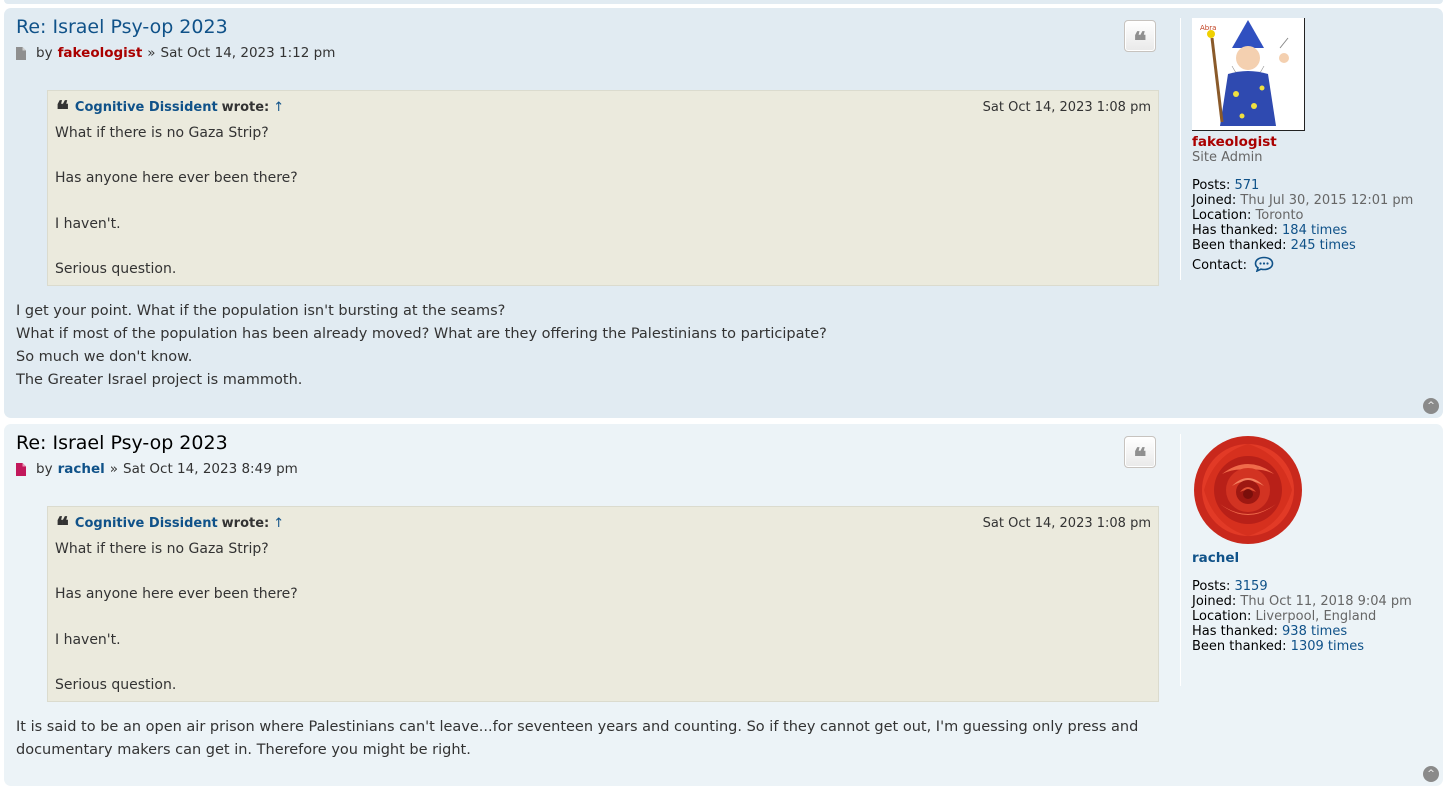 The image size is (1449, 787). Describe the element at coordinates (1248, 74) in the screenshot. I see `avatar: Abra` at that location.